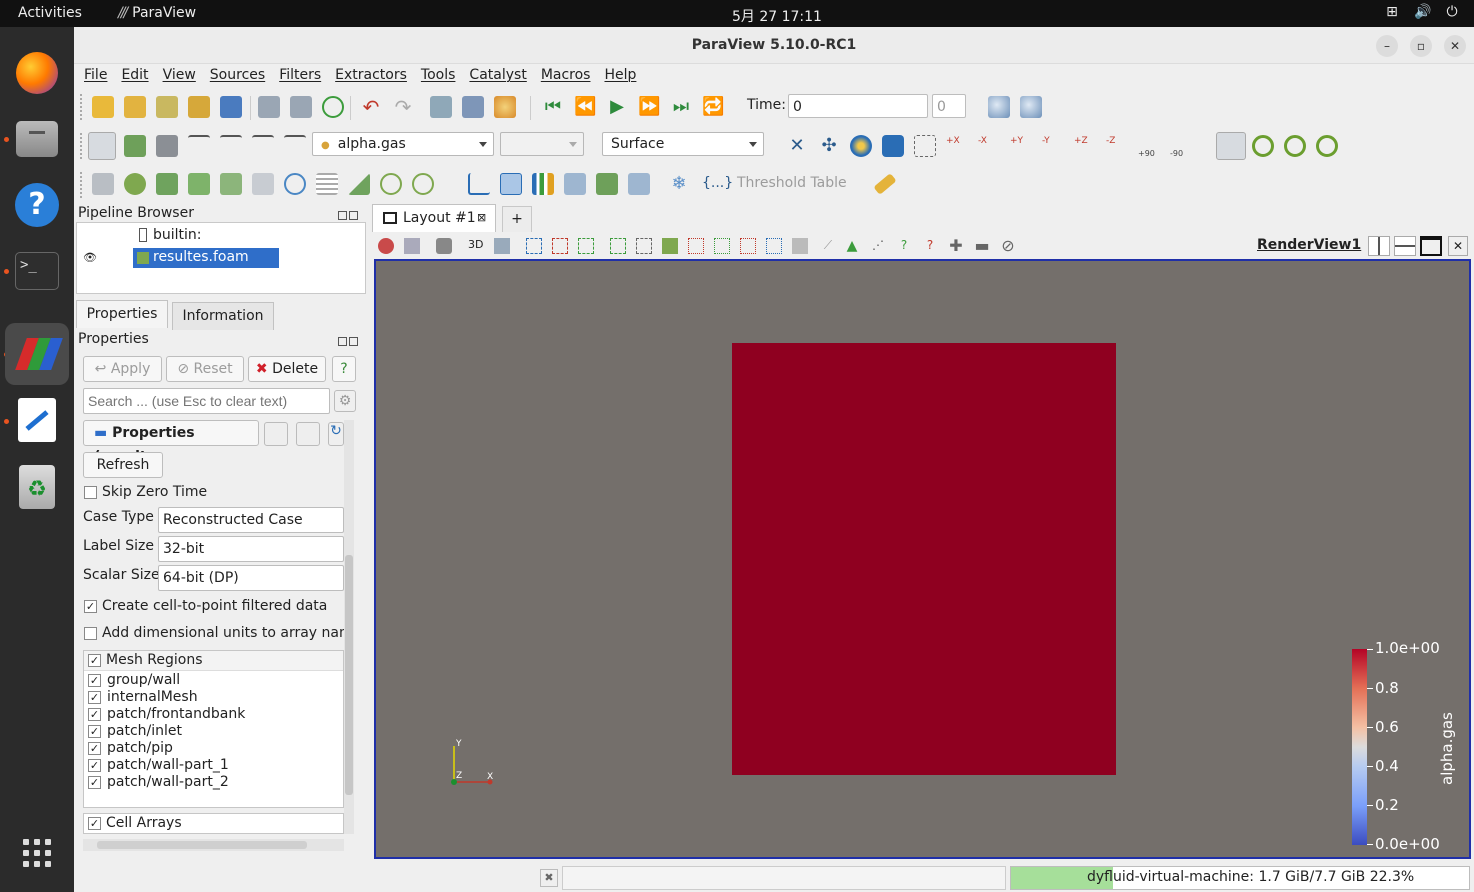  Describe the element at coordinates (1455, 46) in the screenshot. I see `close-button: ✕` at that location.